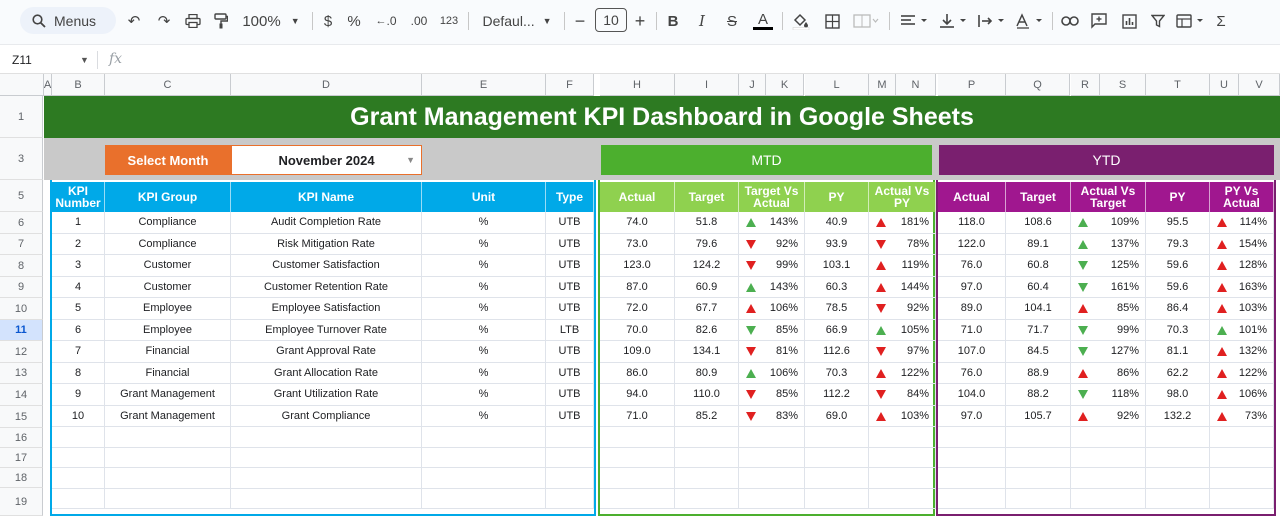  Describe the element at coordinates (1030, 21) in the screenshot. I see `text-rotation-icon` at that location.